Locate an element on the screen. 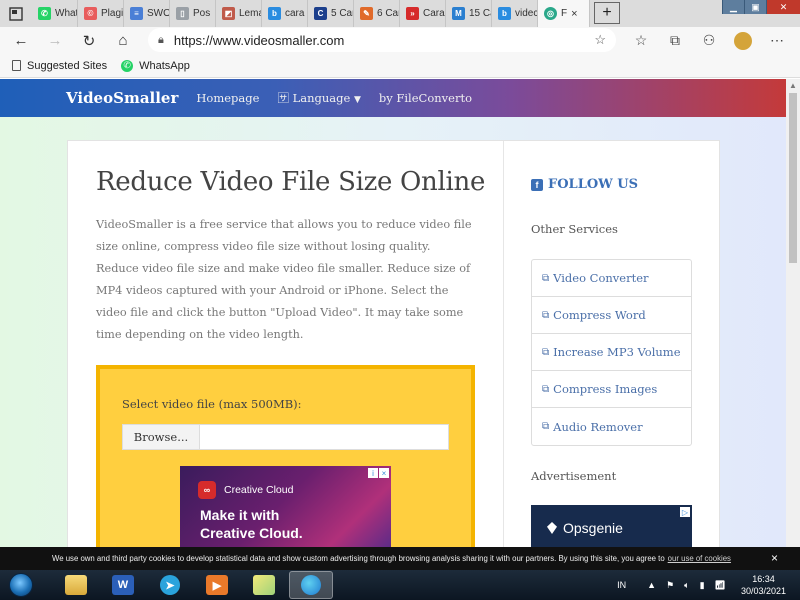 The width and height of the screenshot is (800, 600). window-controls: ▁ ▣ ✕ is located at coordinates (761, 7).